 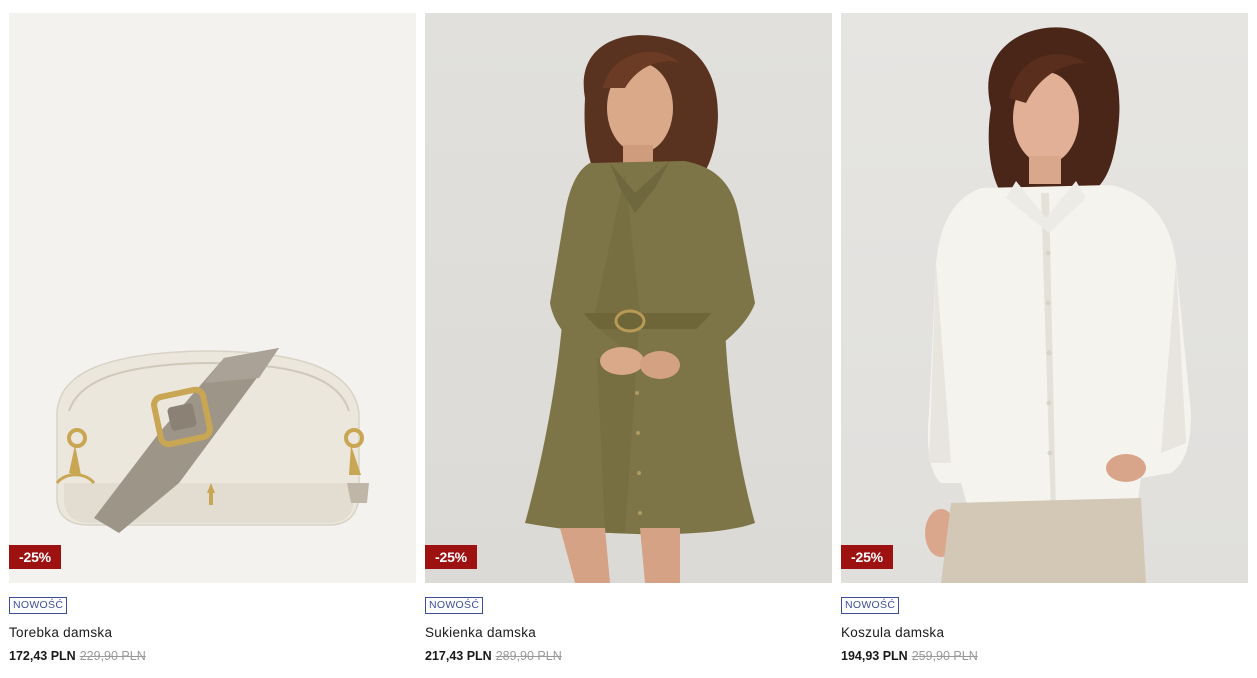 I want to click on dress-model-image, so click(x=640, y=309).